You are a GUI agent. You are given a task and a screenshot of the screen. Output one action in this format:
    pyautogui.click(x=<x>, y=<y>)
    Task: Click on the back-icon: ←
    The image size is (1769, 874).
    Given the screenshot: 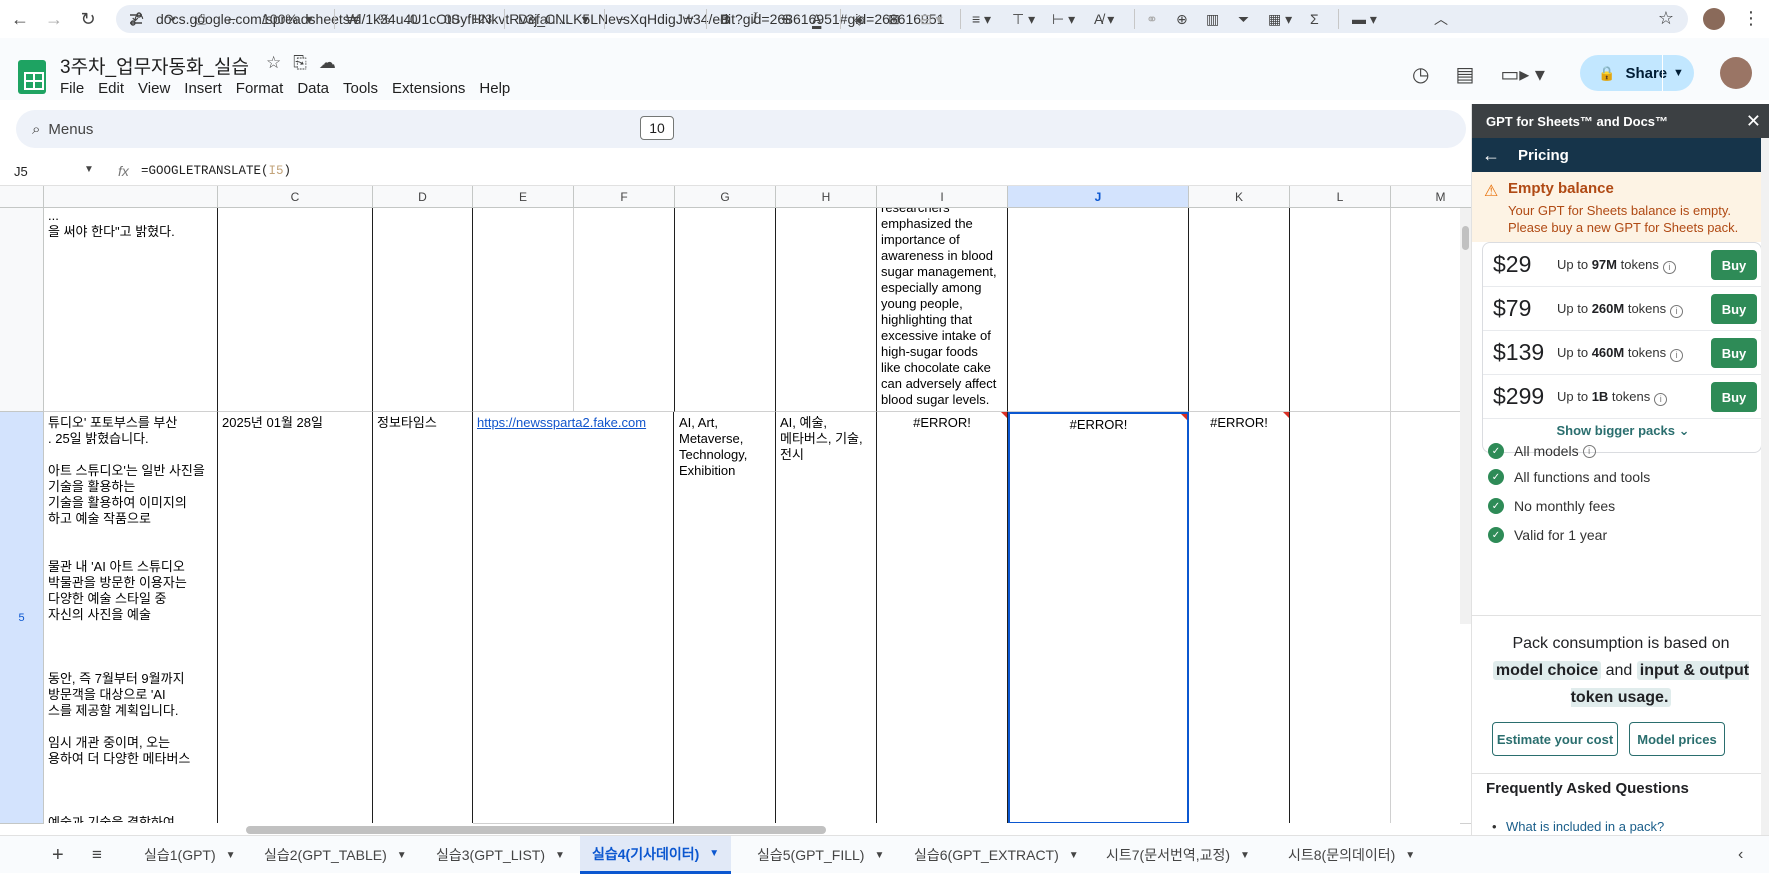 What is the action you would take?
    pyautogui.click(x=20, y=19)
    